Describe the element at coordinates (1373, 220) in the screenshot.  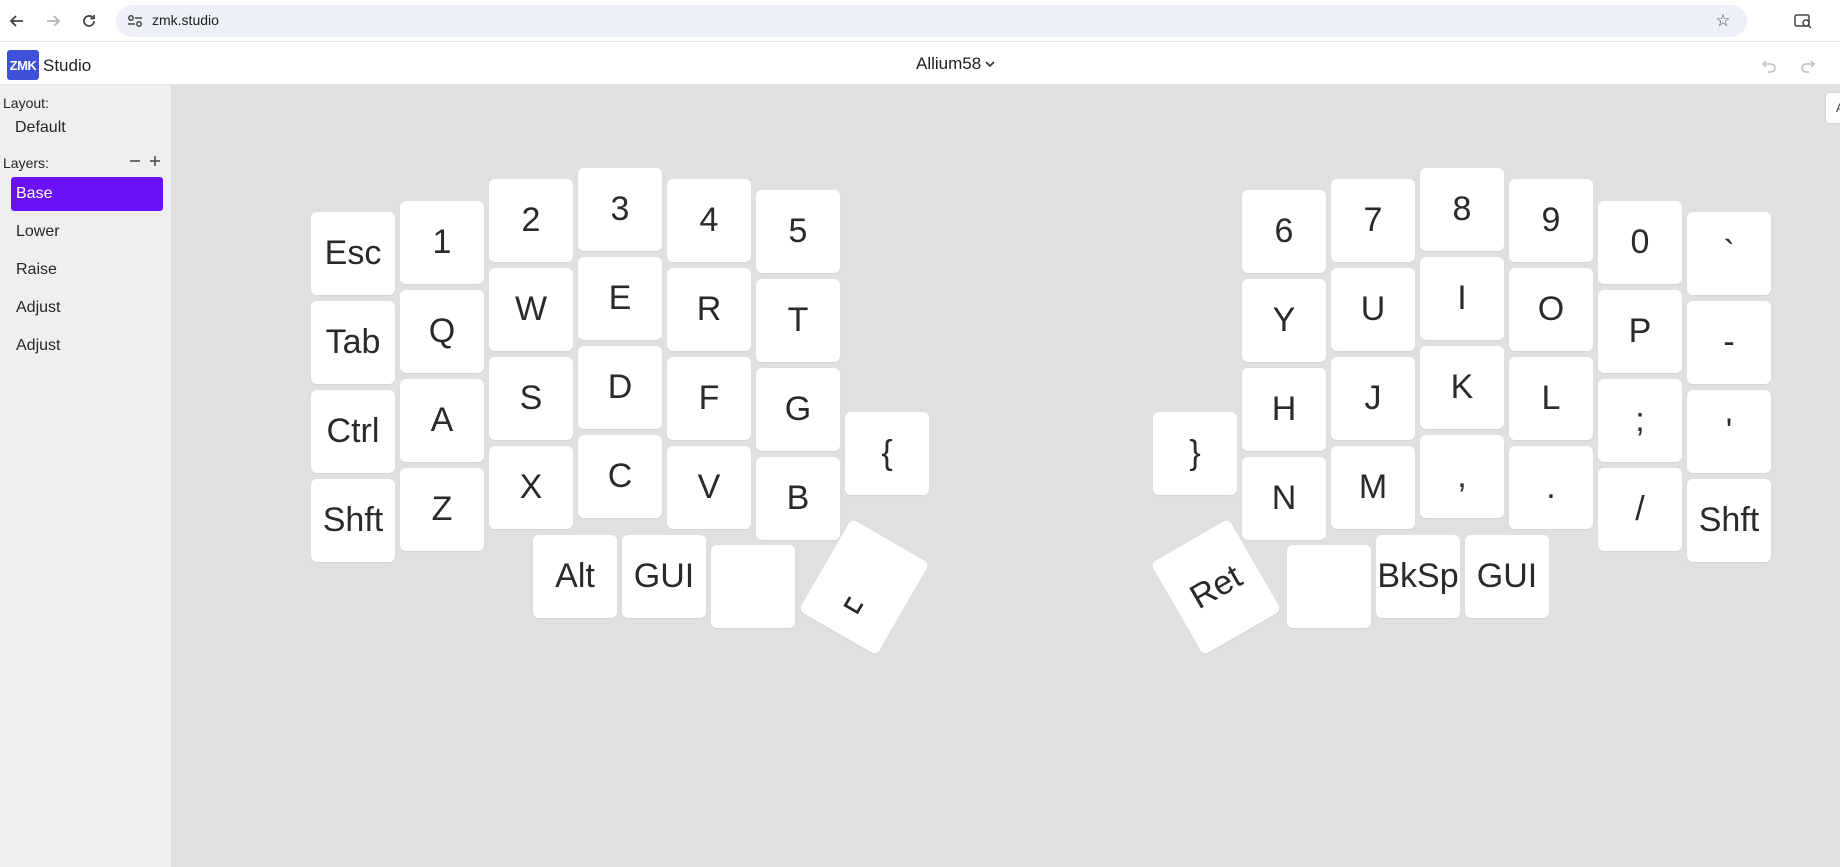
I see `key-7: 7` at that location.